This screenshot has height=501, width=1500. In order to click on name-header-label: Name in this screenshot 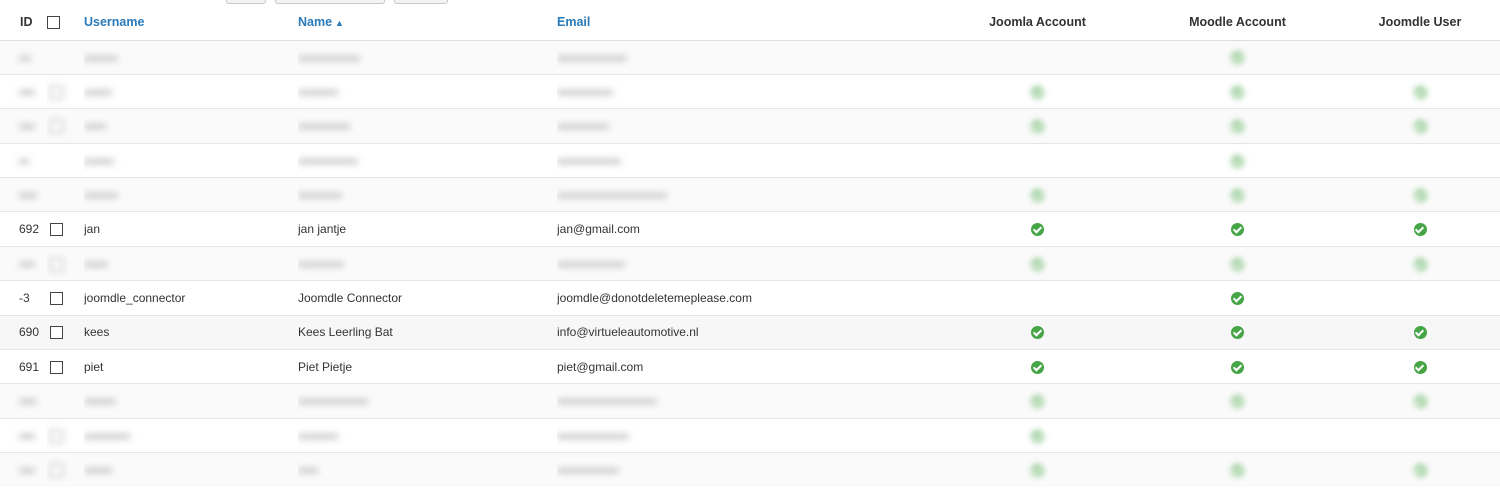, I will do `click(315, 21)`.